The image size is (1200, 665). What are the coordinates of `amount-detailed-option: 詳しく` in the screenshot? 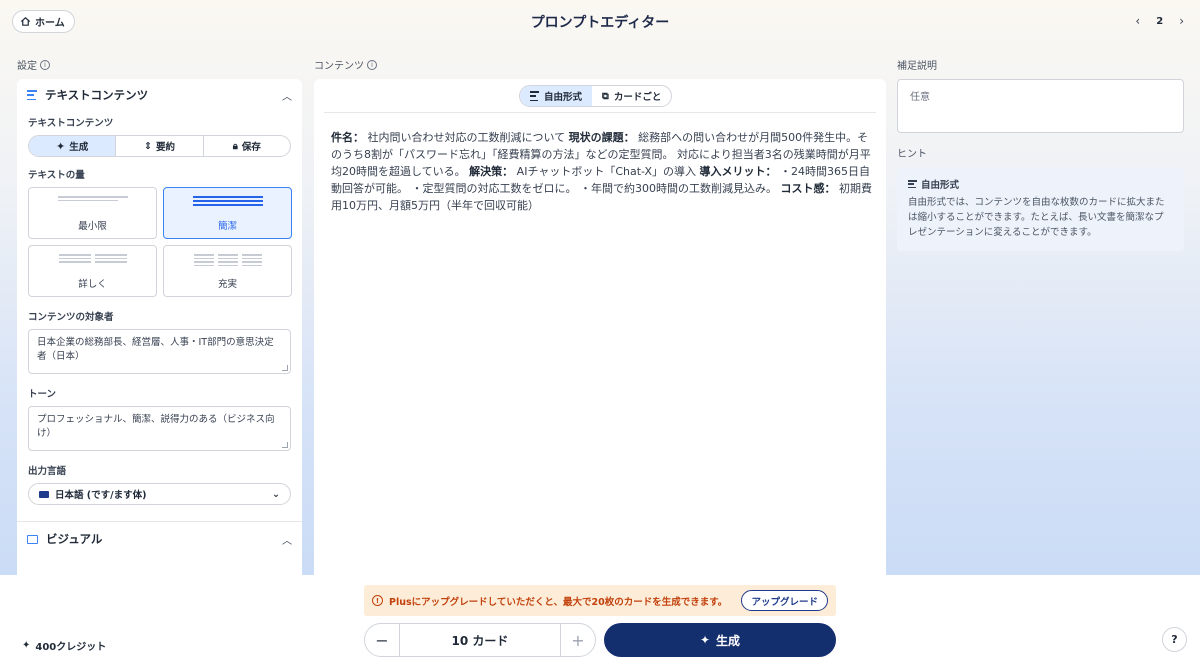 It's located at (92, 271).